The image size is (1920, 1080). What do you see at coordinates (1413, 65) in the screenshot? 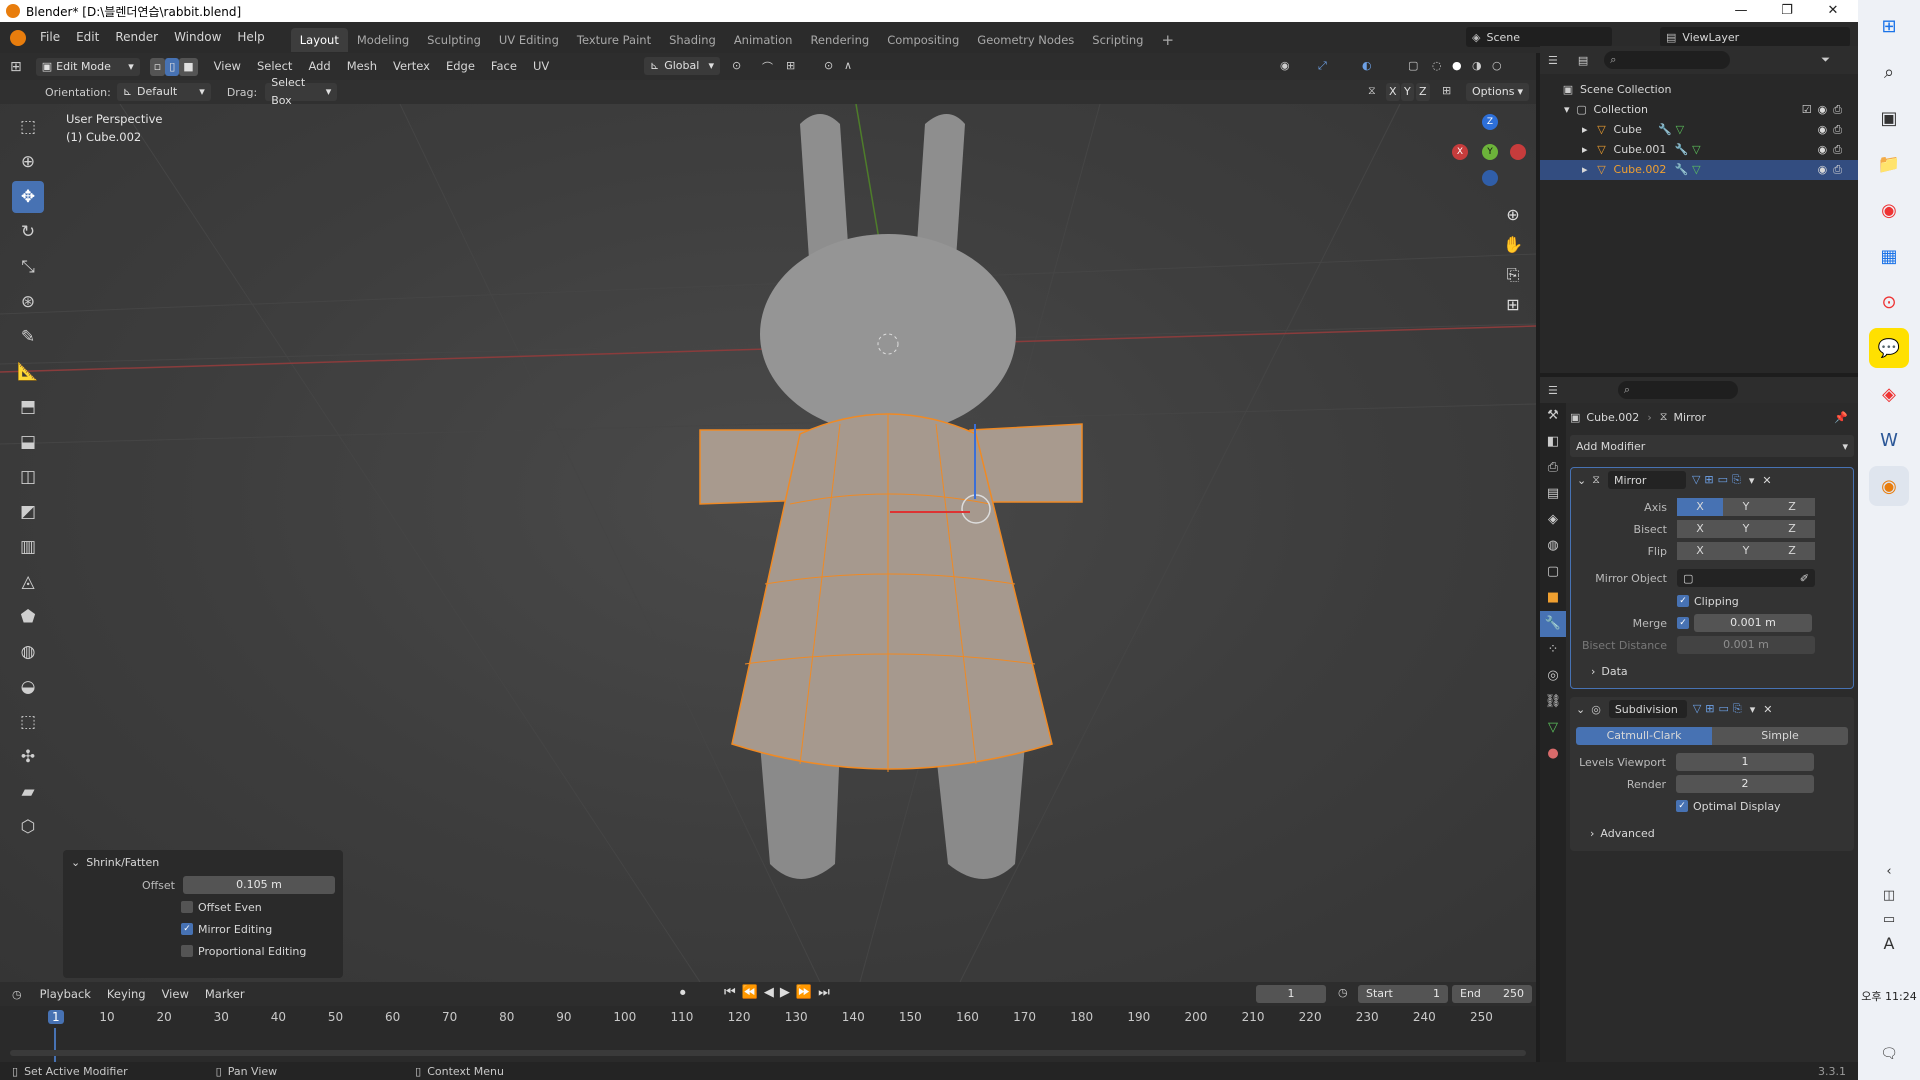
I see `xray-icon: ▢` at bounding box center [1413, 65].